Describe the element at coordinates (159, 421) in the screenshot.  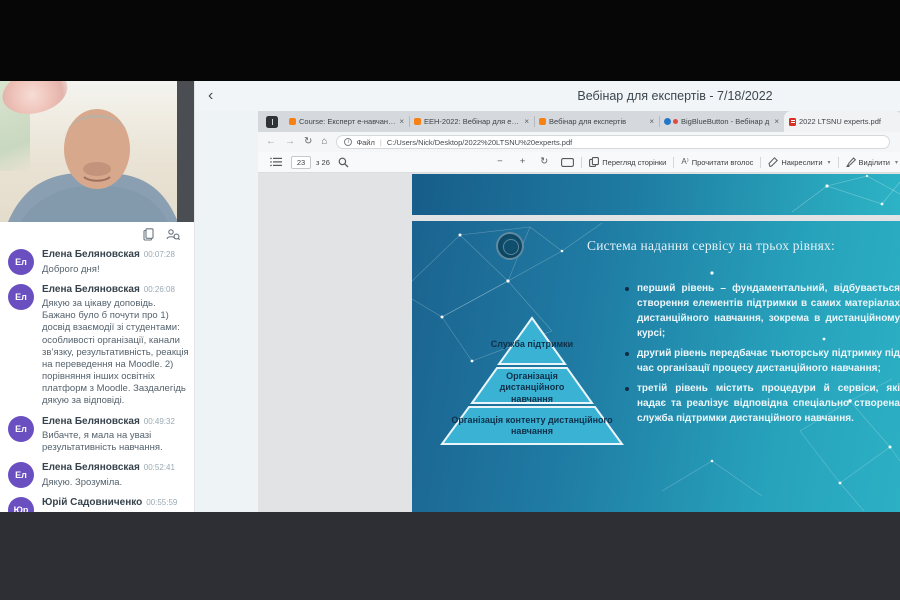
I see `chat-timestamp: 00:49:32` at that location.